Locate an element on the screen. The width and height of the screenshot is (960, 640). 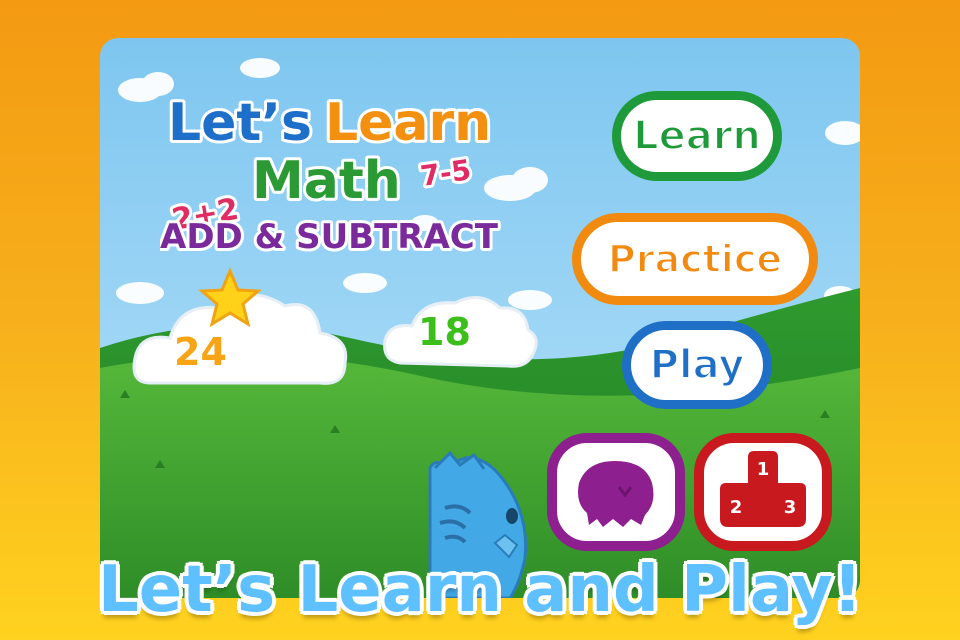
learn-button: Learn is located at coordinates (697, 136).